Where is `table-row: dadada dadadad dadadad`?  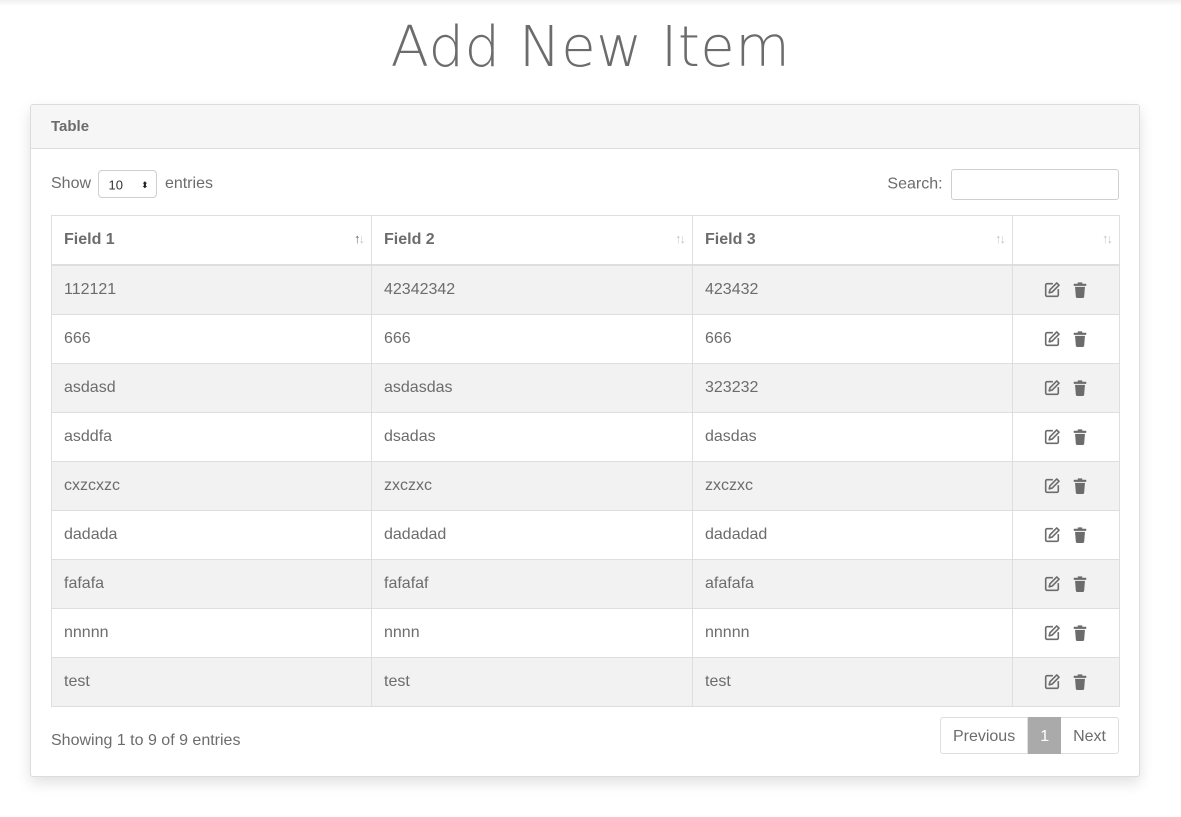 table-row: dadada dadadad dadadad is located at coordinates (585, 535).